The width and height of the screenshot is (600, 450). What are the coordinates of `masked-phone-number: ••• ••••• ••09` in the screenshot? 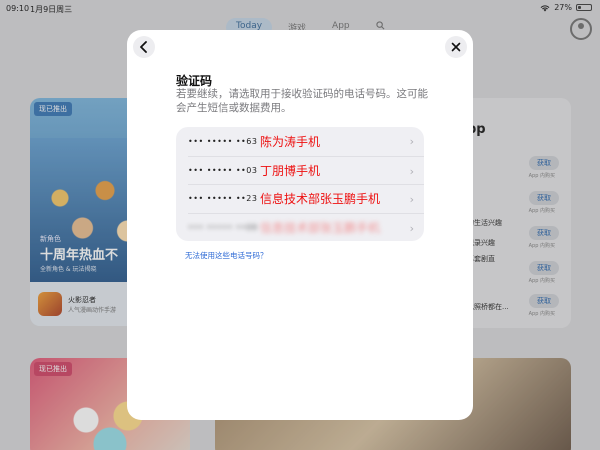 It's located at (223, 227).